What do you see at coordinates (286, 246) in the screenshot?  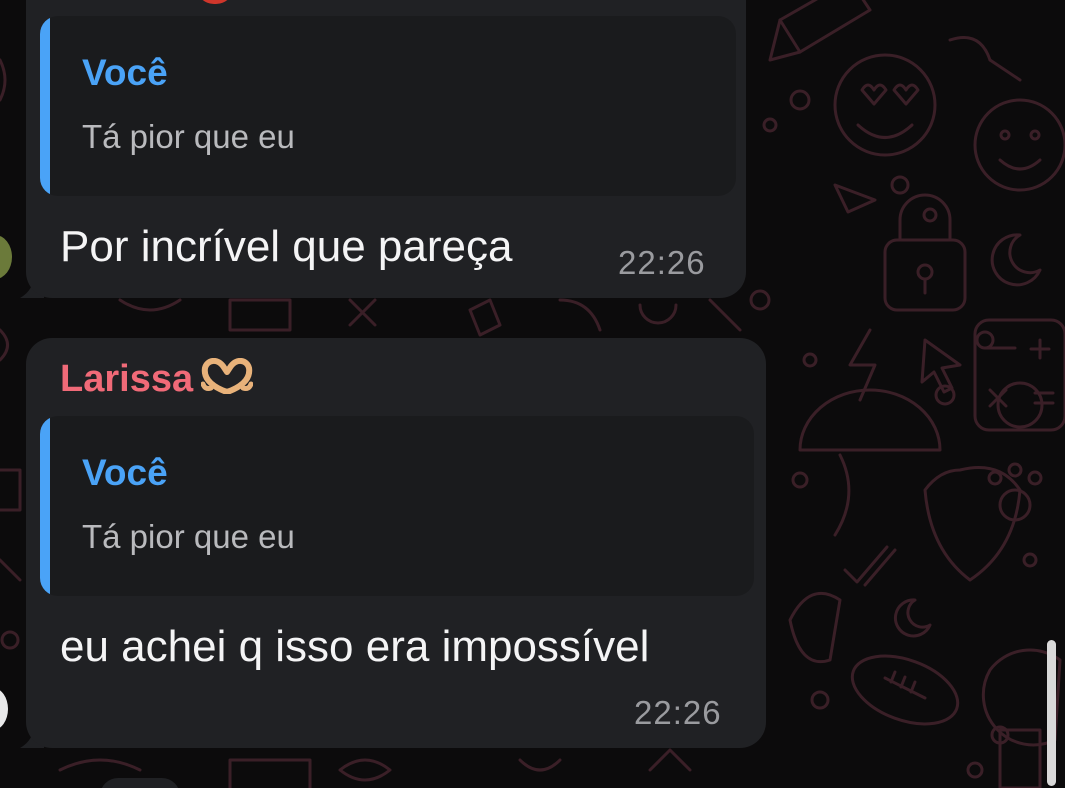 I see `message-text: Por incrível que pareça` at bounding box center [286, 246].